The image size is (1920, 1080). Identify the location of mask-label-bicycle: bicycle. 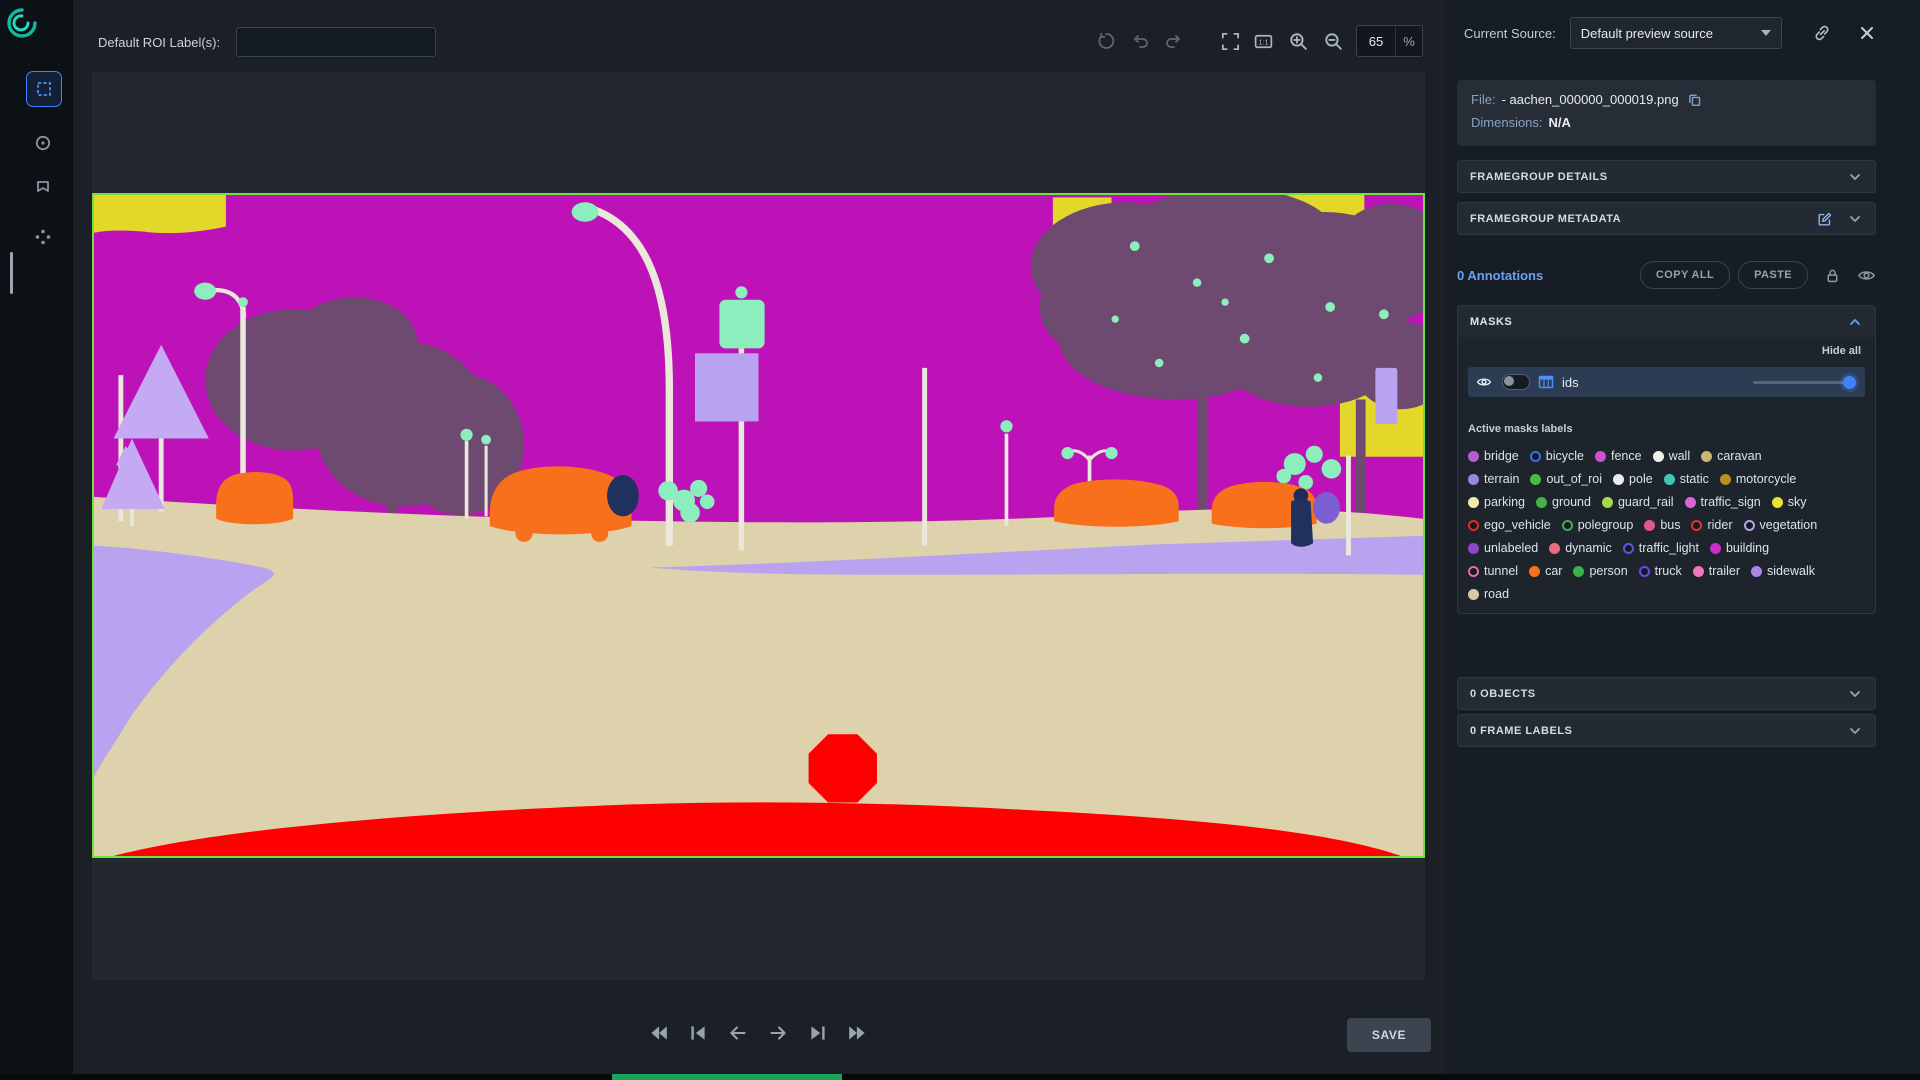
(1556, 456).